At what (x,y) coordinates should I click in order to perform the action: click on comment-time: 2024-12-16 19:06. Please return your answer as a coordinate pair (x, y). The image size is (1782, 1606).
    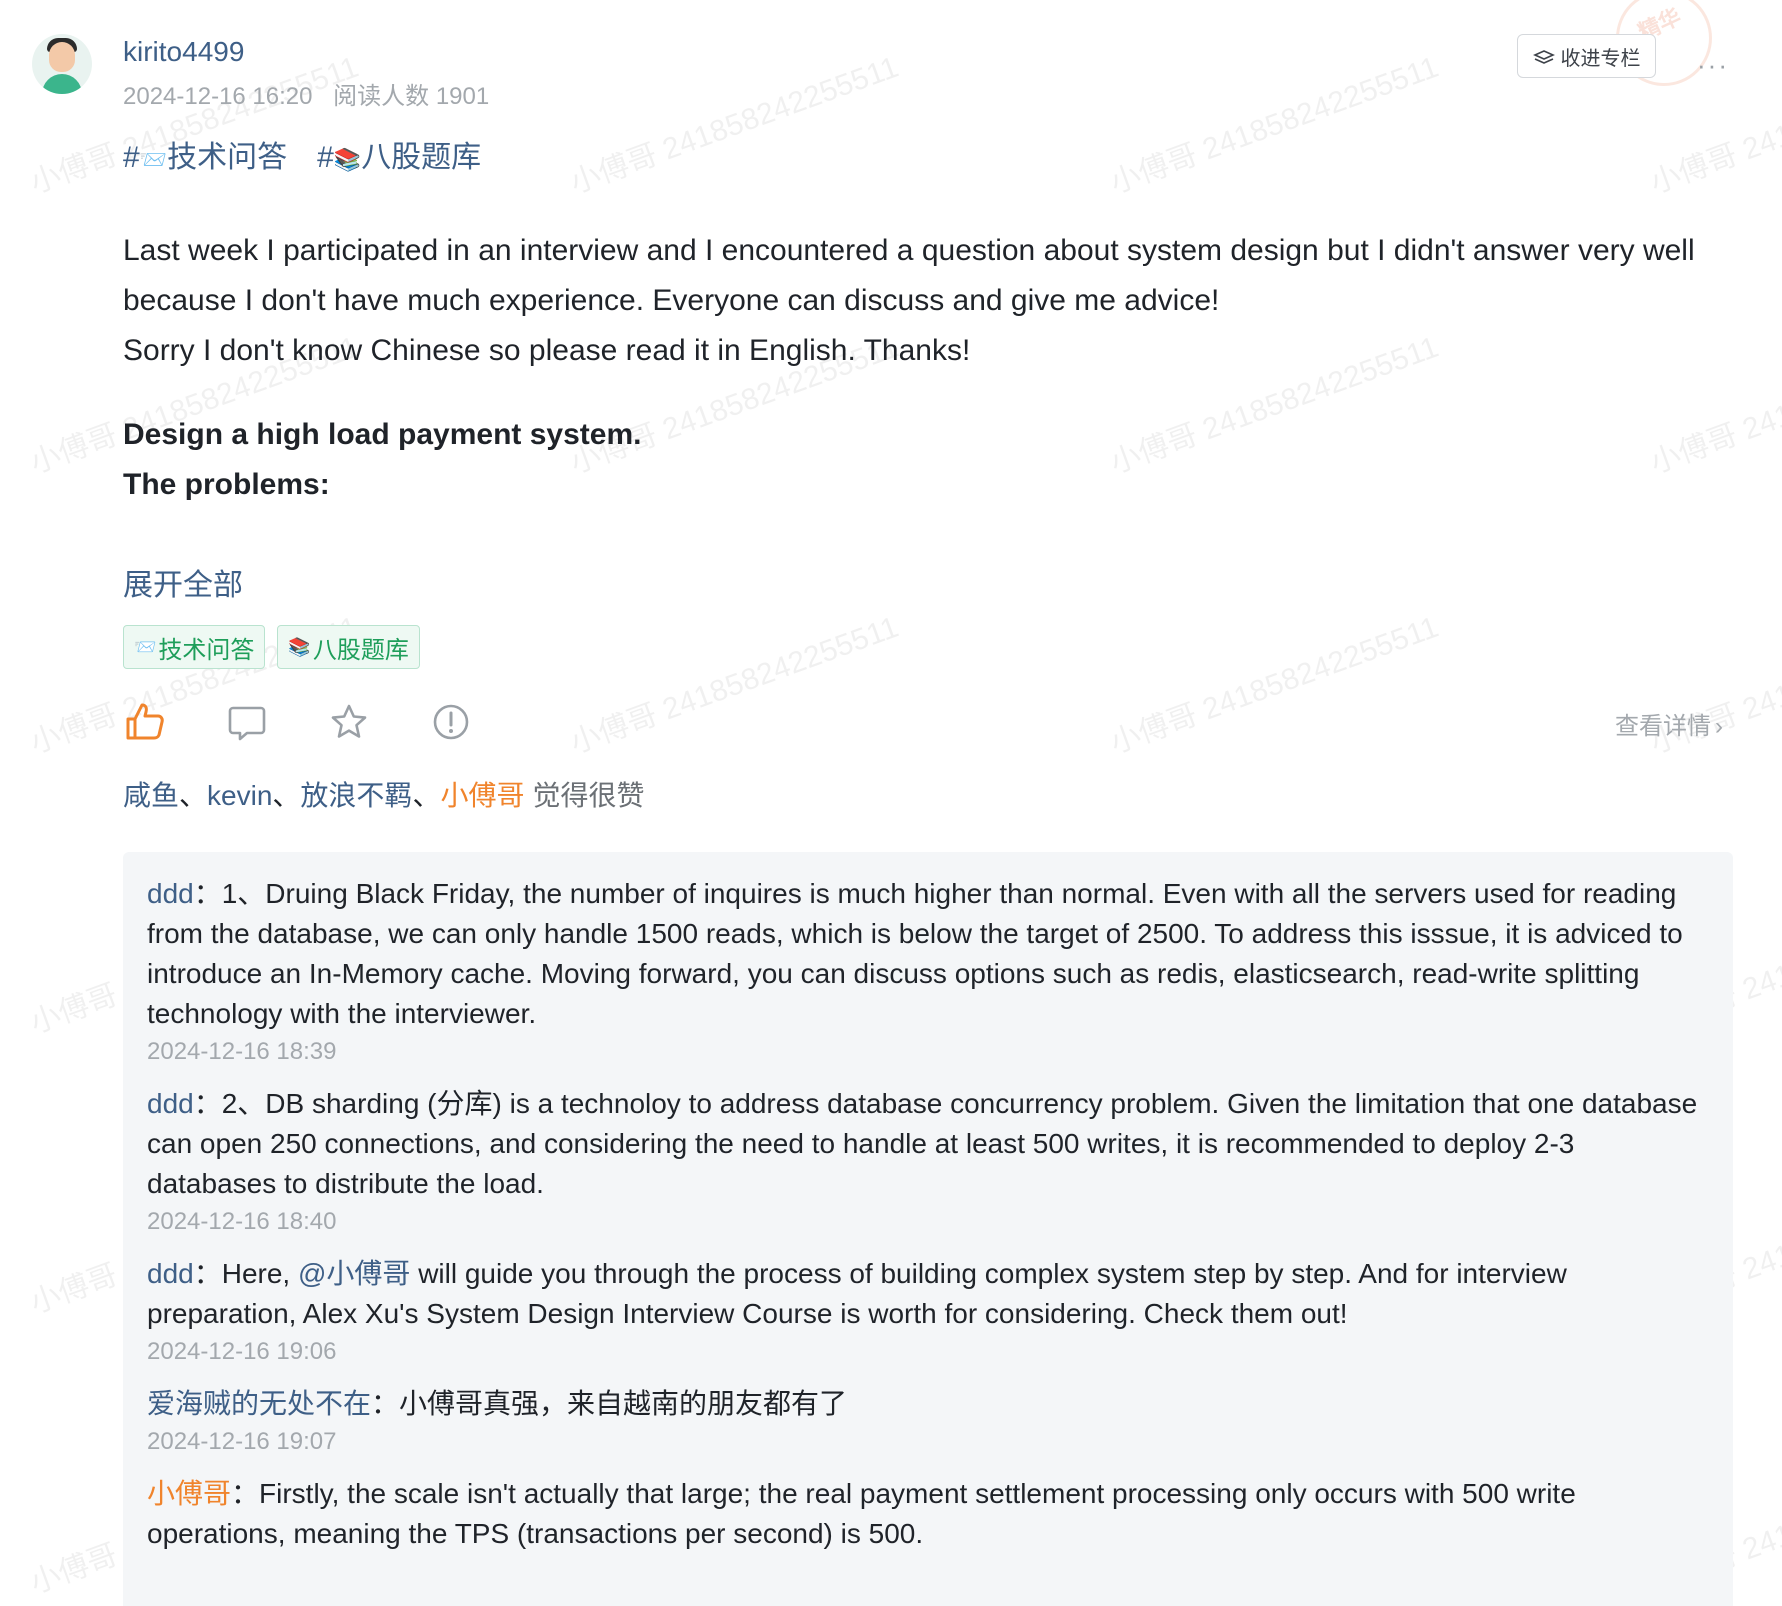
    Looking at the image, I should click on (242, 1351).